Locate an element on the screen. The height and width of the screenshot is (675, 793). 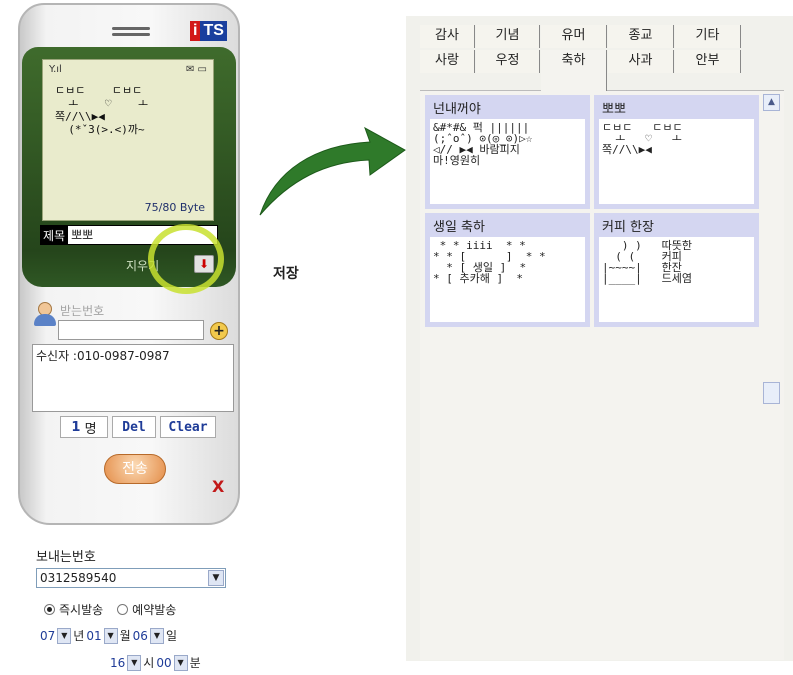
save-caption: 저장 is located at coordinates (286, 274).